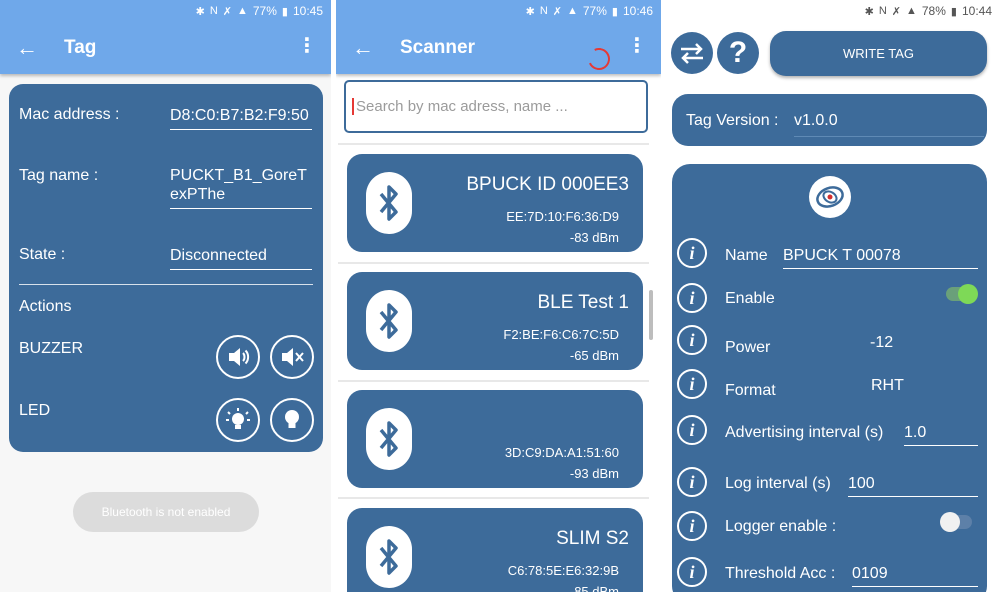 Image resolution: width=1000 pixels, height=592 pixels. What do you see at coordinates (881, 343) in the screenshot?
I see `power-value: -12` at bounding box center [881, 343].